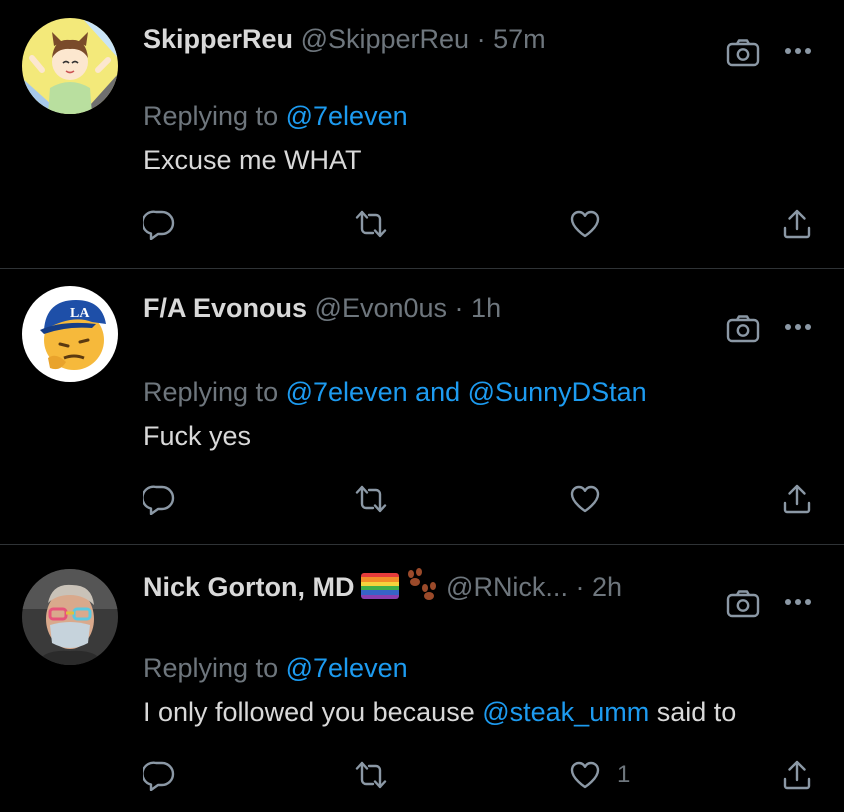 This screenshot has height=812, width=844. Describe the element at coordinates (218, 39) in the screenshot. I see `display-name: SkipperReu` at that location.